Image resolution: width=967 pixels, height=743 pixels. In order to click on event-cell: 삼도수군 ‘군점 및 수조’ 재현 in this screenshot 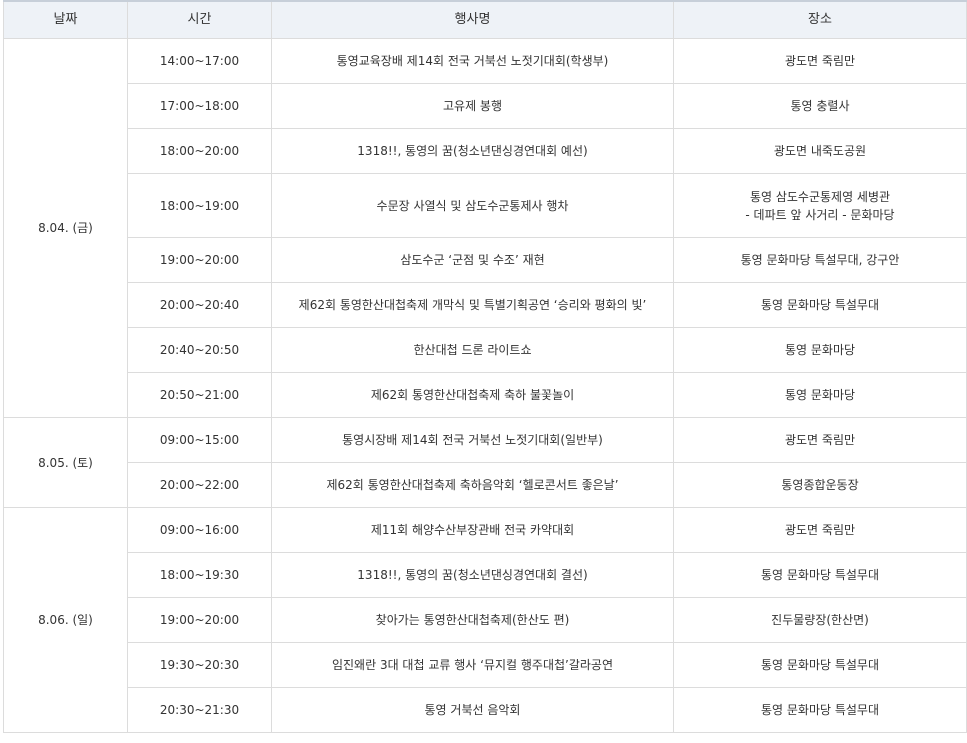, I will do `click(472, 260)`.